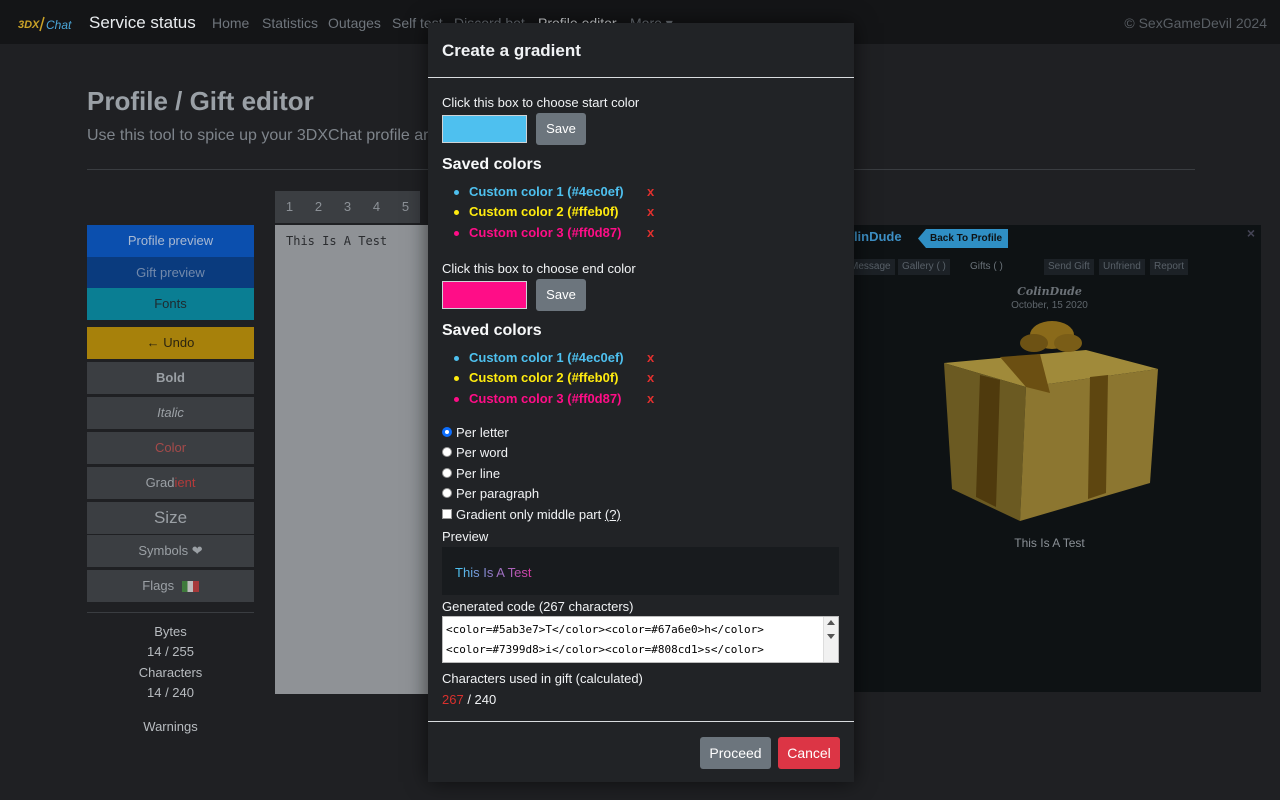 The height and width of the screenshot is (800, 1280). What do you see at coordinates (1049, 543) in the screenshot?
I see `gift-message: This Is A Test` at bounding box center [1049, 543].